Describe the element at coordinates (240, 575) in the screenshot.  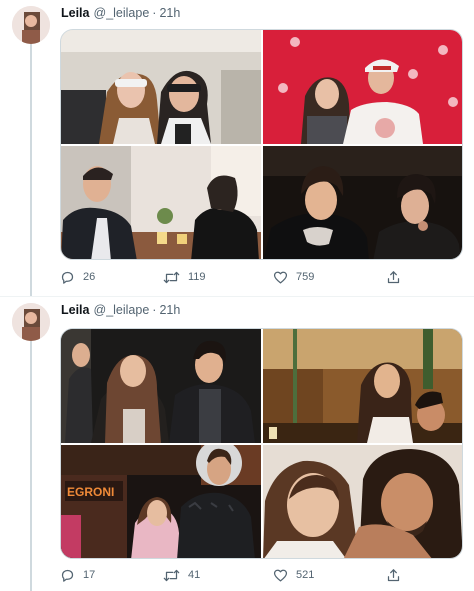
I see `tweet-actions: 17 41 521` at that location.